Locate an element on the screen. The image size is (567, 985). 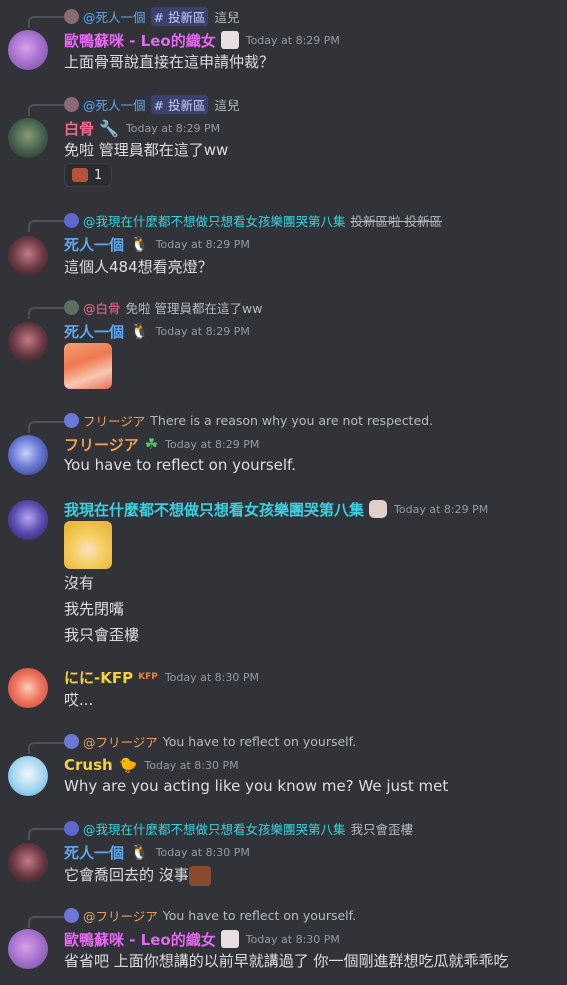
reply-username: @白骨 is located at coordinates (102, 307).